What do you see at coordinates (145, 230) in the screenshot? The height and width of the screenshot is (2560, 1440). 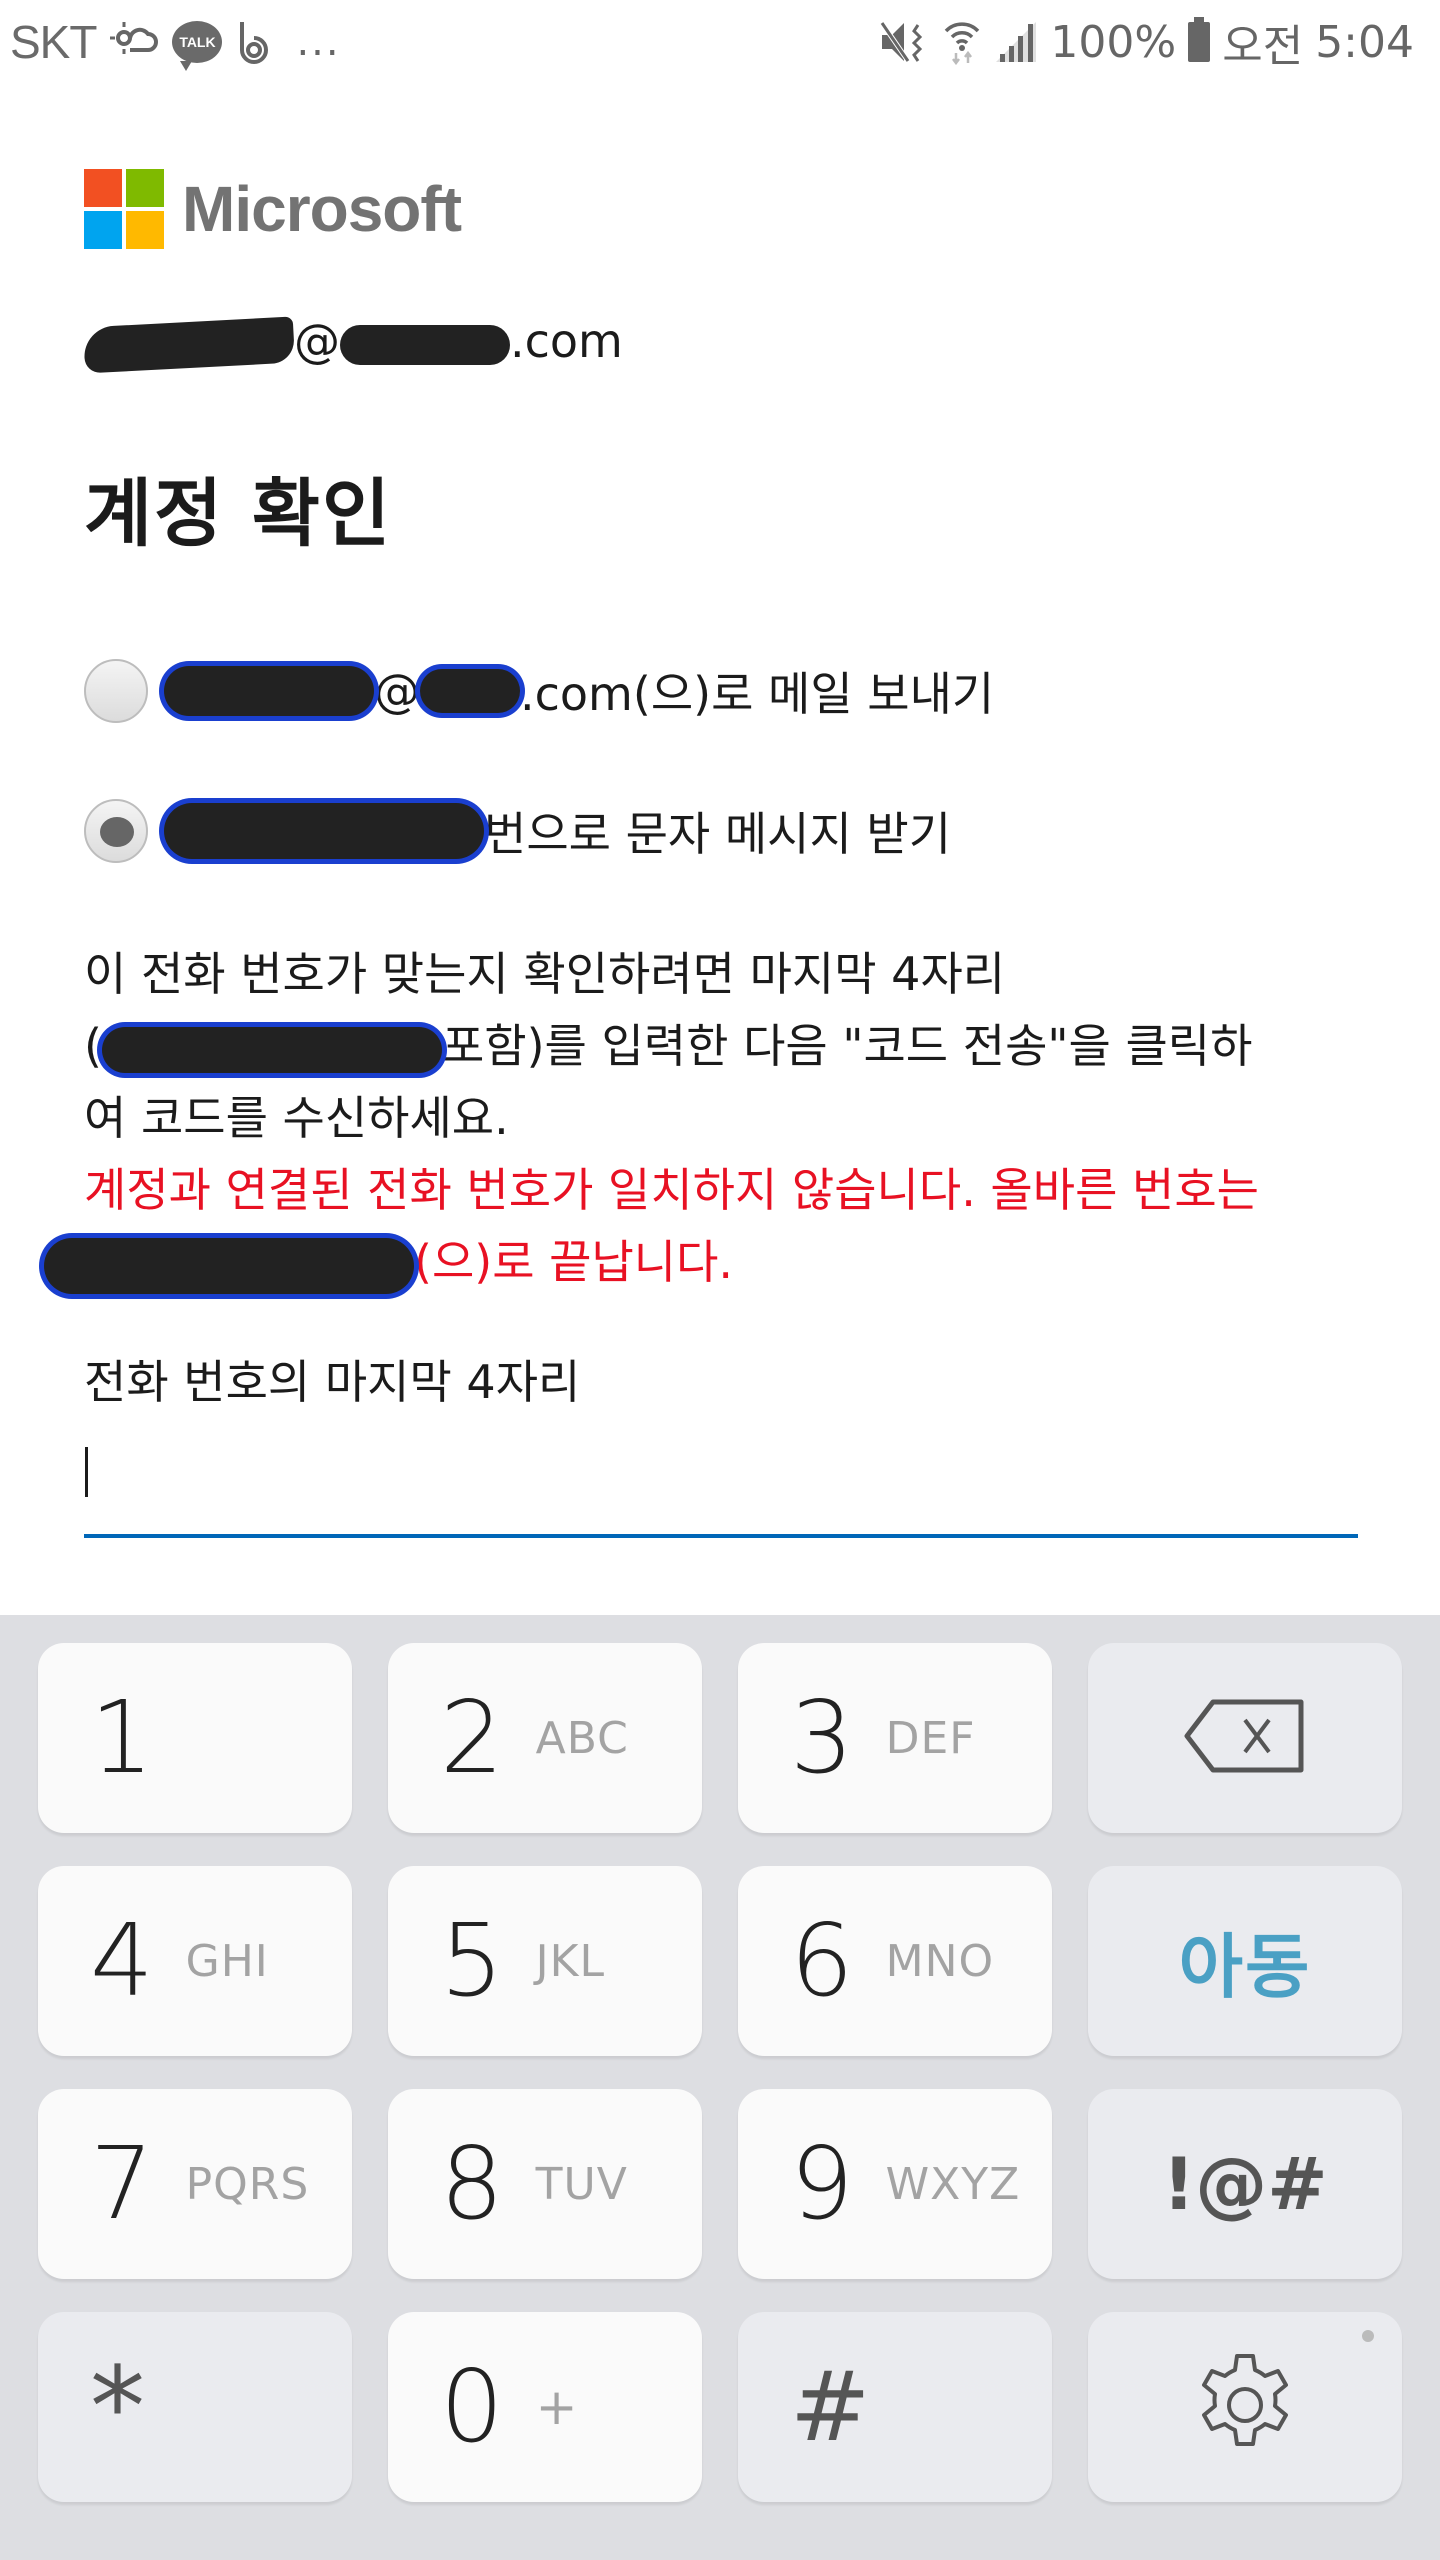 I see `logo-square-yellow` at bounding box center [145, 230].